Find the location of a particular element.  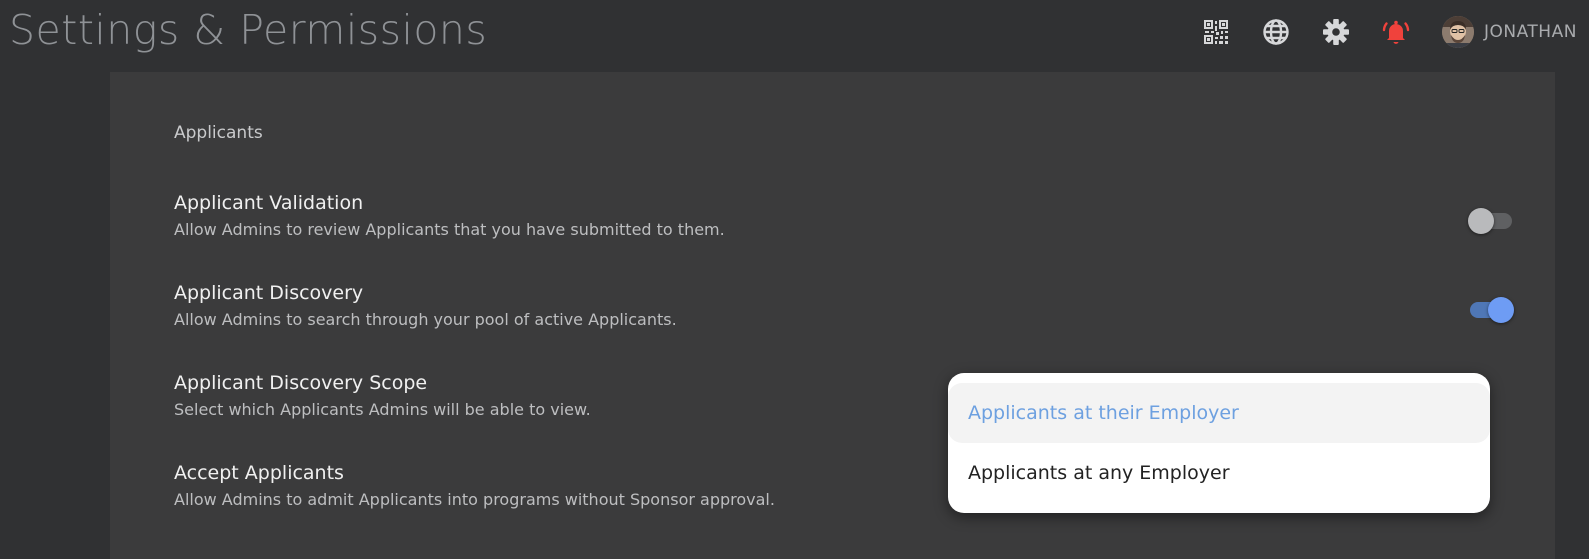

dropdown-option-their-employer: Applicants at their Employer is located at coordinates (1219, 413).